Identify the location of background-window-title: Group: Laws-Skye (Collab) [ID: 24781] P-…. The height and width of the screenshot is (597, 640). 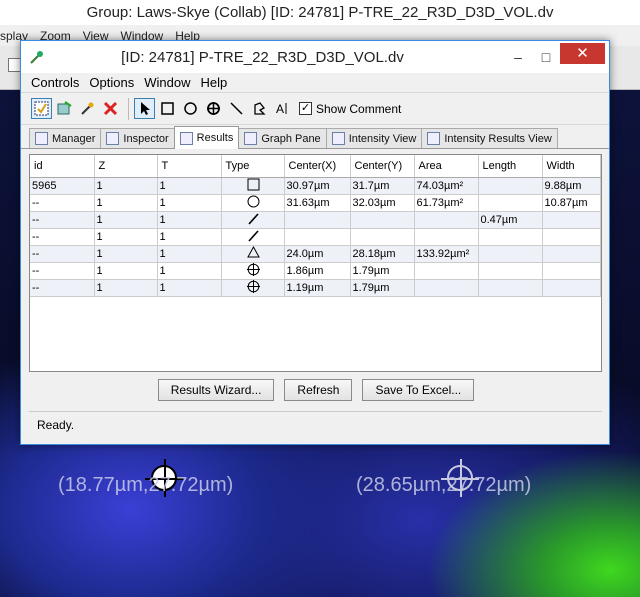
(320, 12).